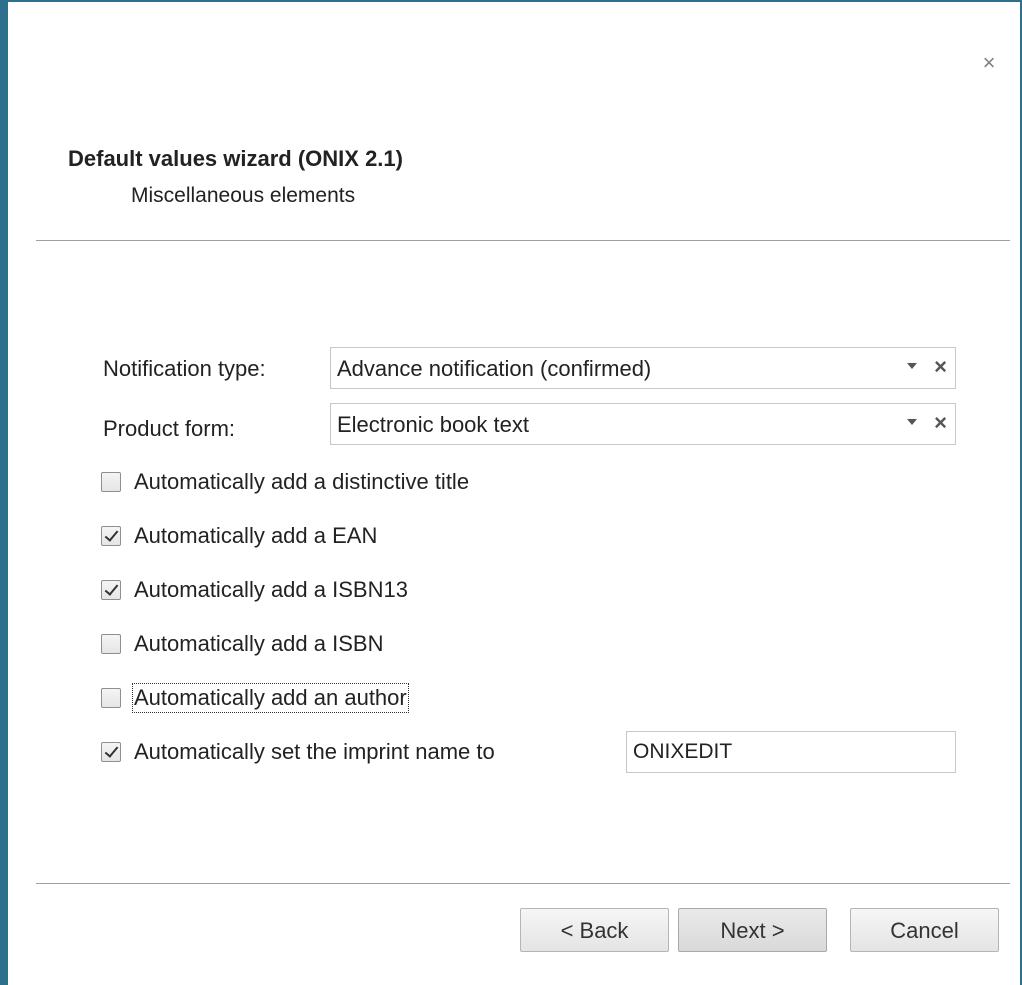 The image size is (1022, 985). I want to click on close-icon: ×, so click(989, 63).